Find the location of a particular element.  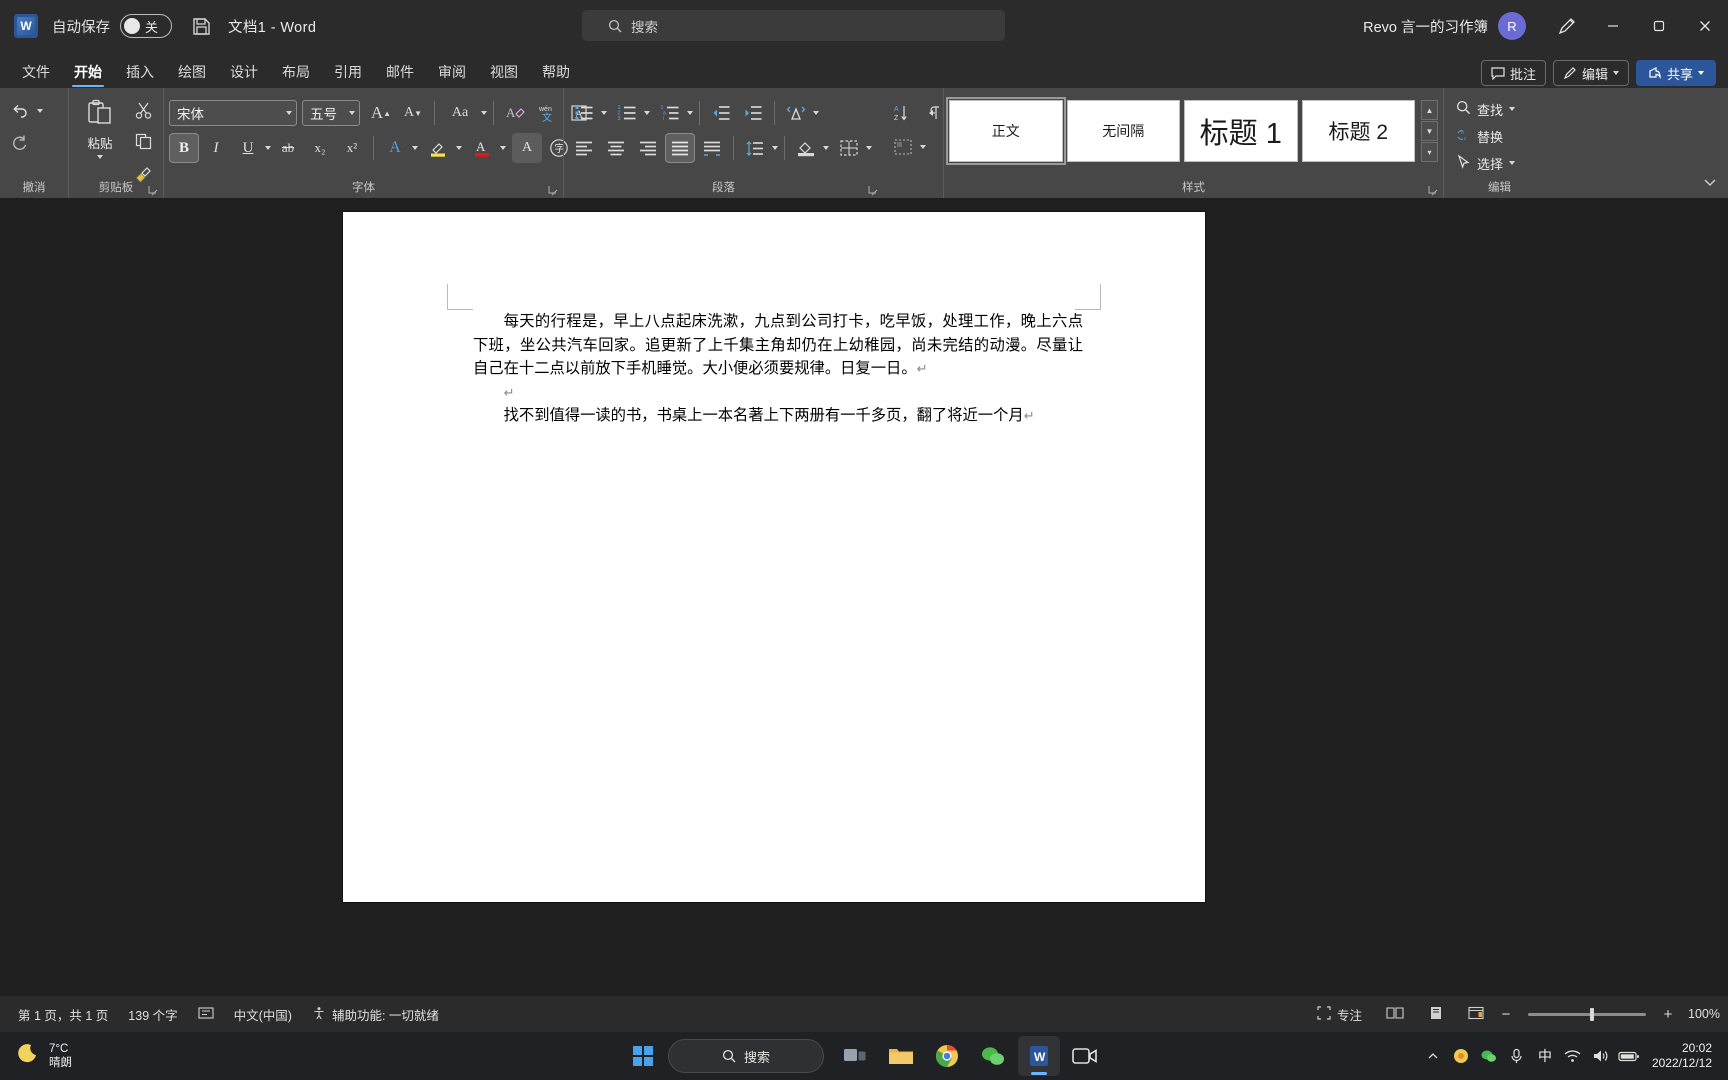

page-indicator: 第 1 页，共 1 页 is located at coordinates (63, 1014).